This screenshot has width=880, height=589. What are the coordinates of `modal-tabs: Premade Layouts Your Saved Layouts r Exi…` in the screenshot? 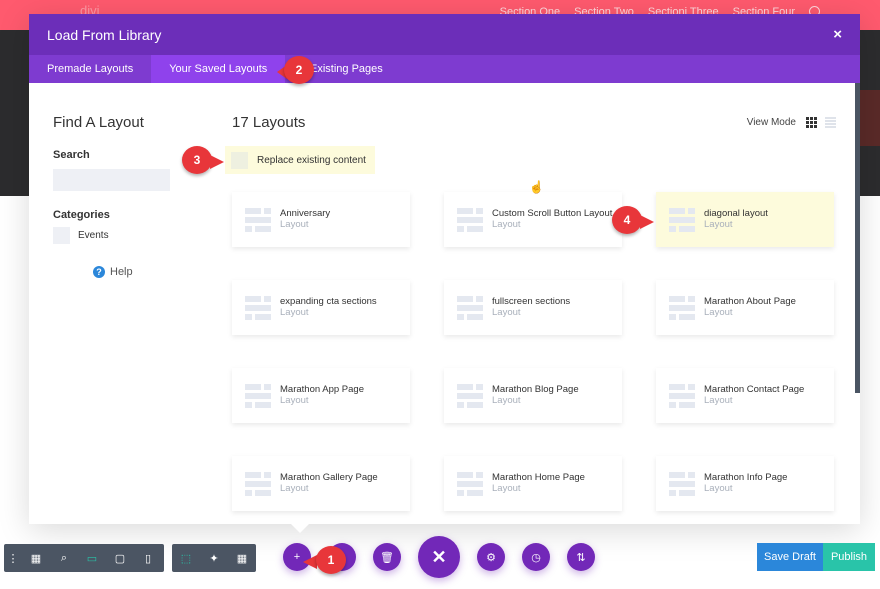 It's located at (444, 69).